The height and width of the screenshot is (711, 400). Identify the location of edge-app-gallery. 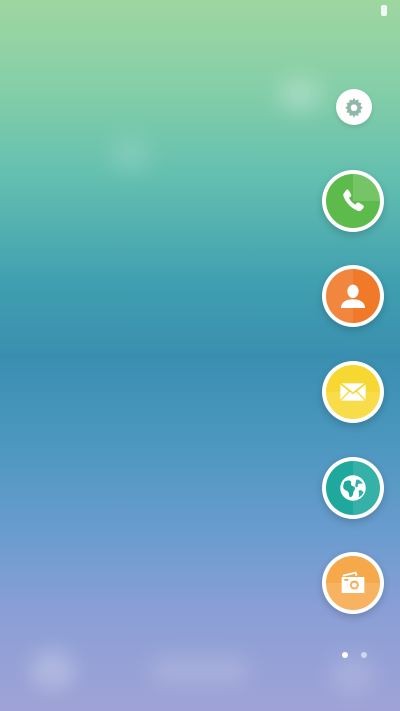
(353, 583).